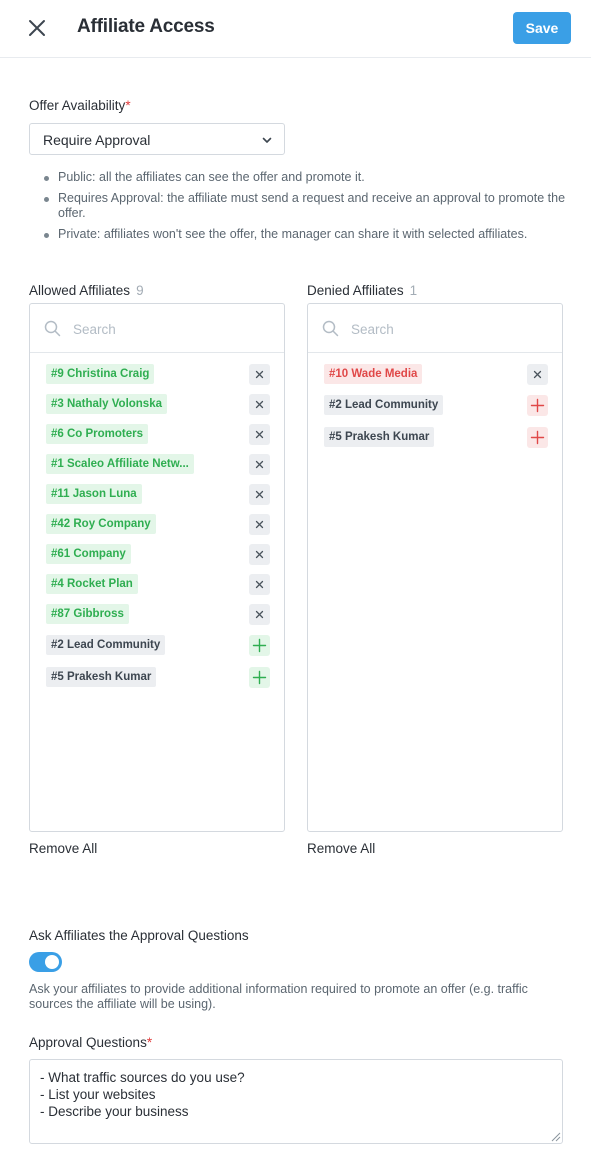  What do you see at coordinates (446, 329) in the screenshot?
I see `denied-search-input` at bounding box center [446, 329].